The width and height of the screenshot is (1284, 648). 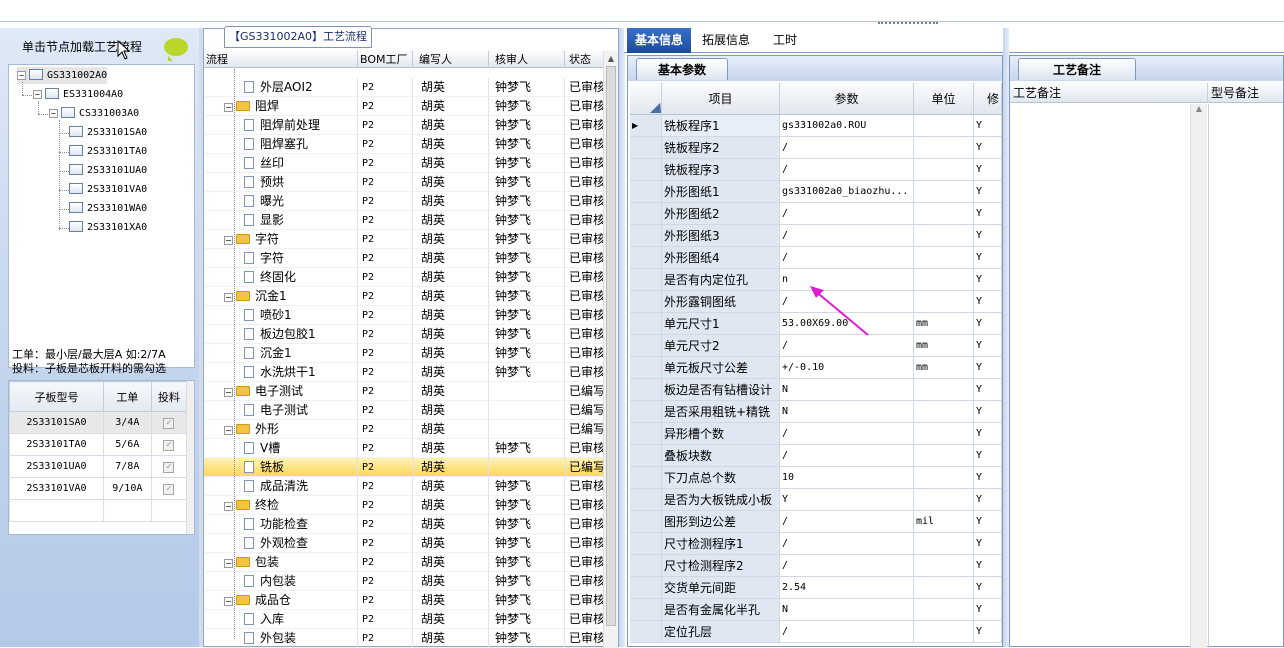 What do you see at coordinates (404, 372) in the screenshot?
I see `process-row: 水洗烘干1 P2 胡英 钟梦飞 已审核` at bounding box center [404, 372].